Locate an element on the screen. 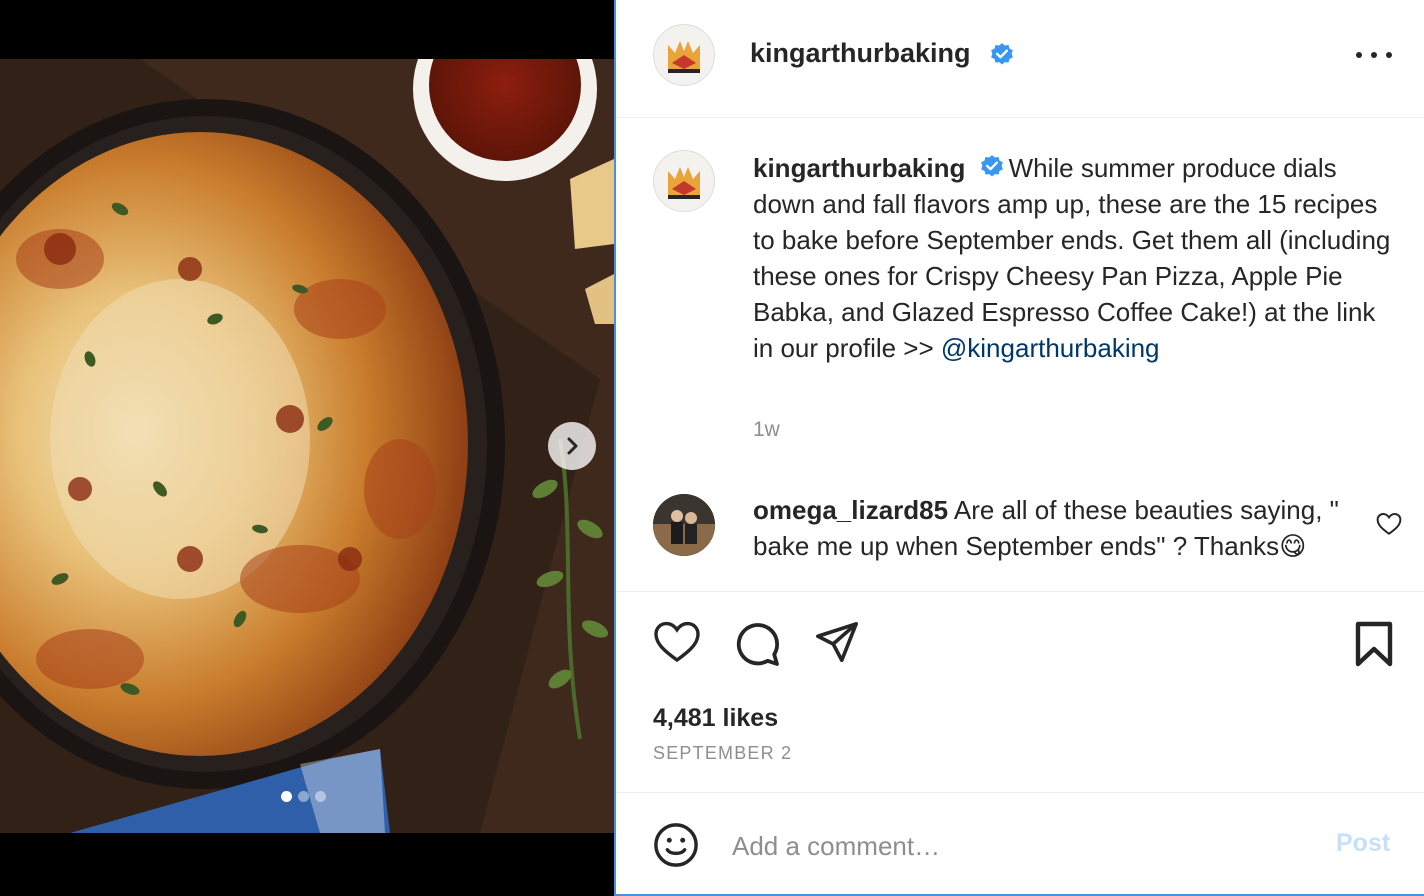 This screenshot has width=1424, height=896. comment-username: omega_lizard85 is located at coordinates (850, 510).